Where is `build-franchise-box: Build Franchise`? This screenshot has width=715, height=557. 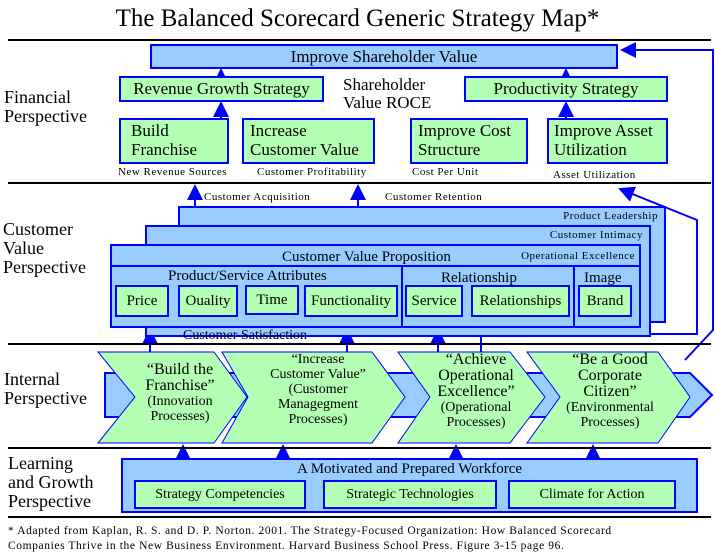
build-franchise-box: Build Franchise is located at coordinates (174, 141).